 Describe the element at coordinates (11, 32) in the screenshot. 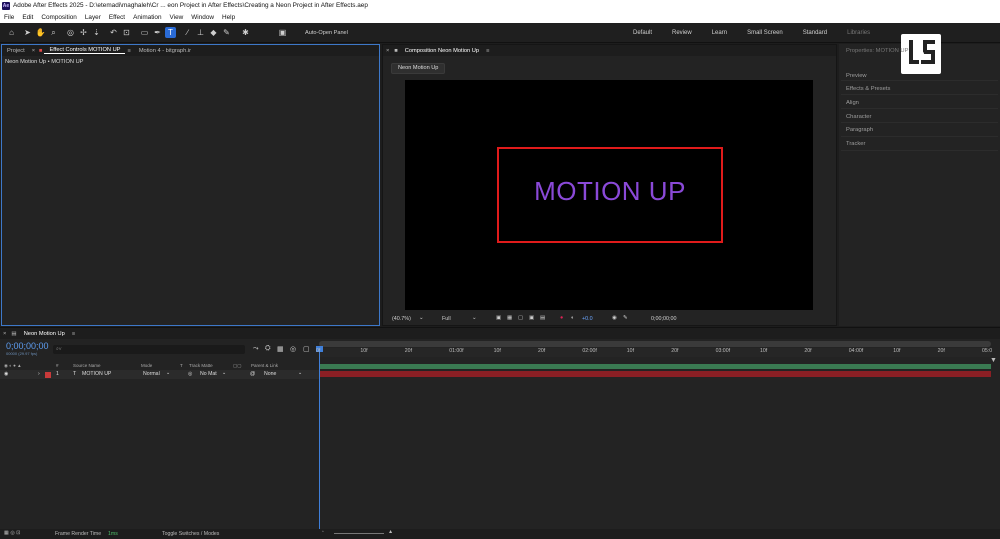

I see `home-icon: ⌂` at that location.